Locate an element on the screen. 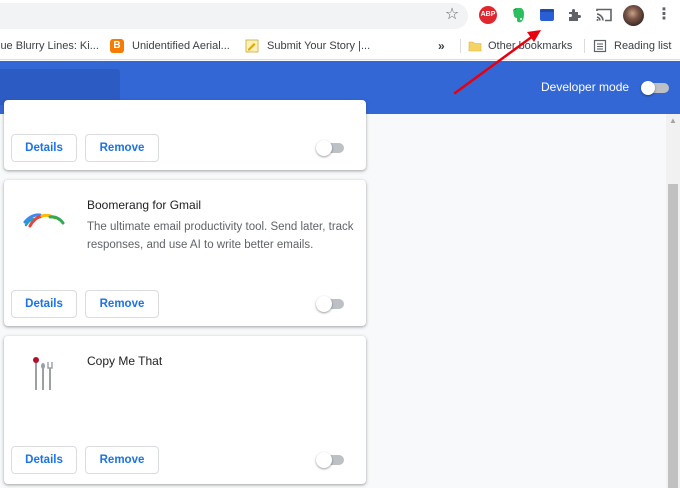 The image size is (680, 488). folder-icon is located at coordinates (475, 46).